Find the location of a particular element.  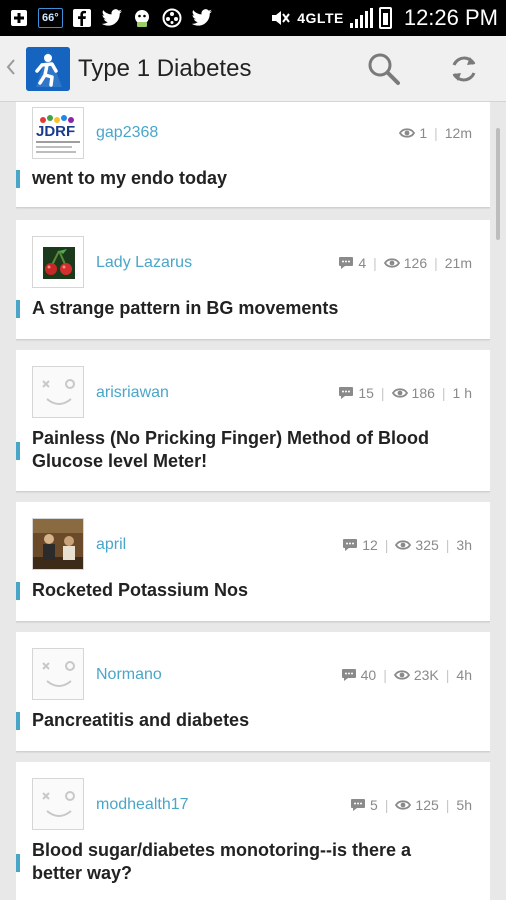

refresh-icon is located at coordinates (464, 69).